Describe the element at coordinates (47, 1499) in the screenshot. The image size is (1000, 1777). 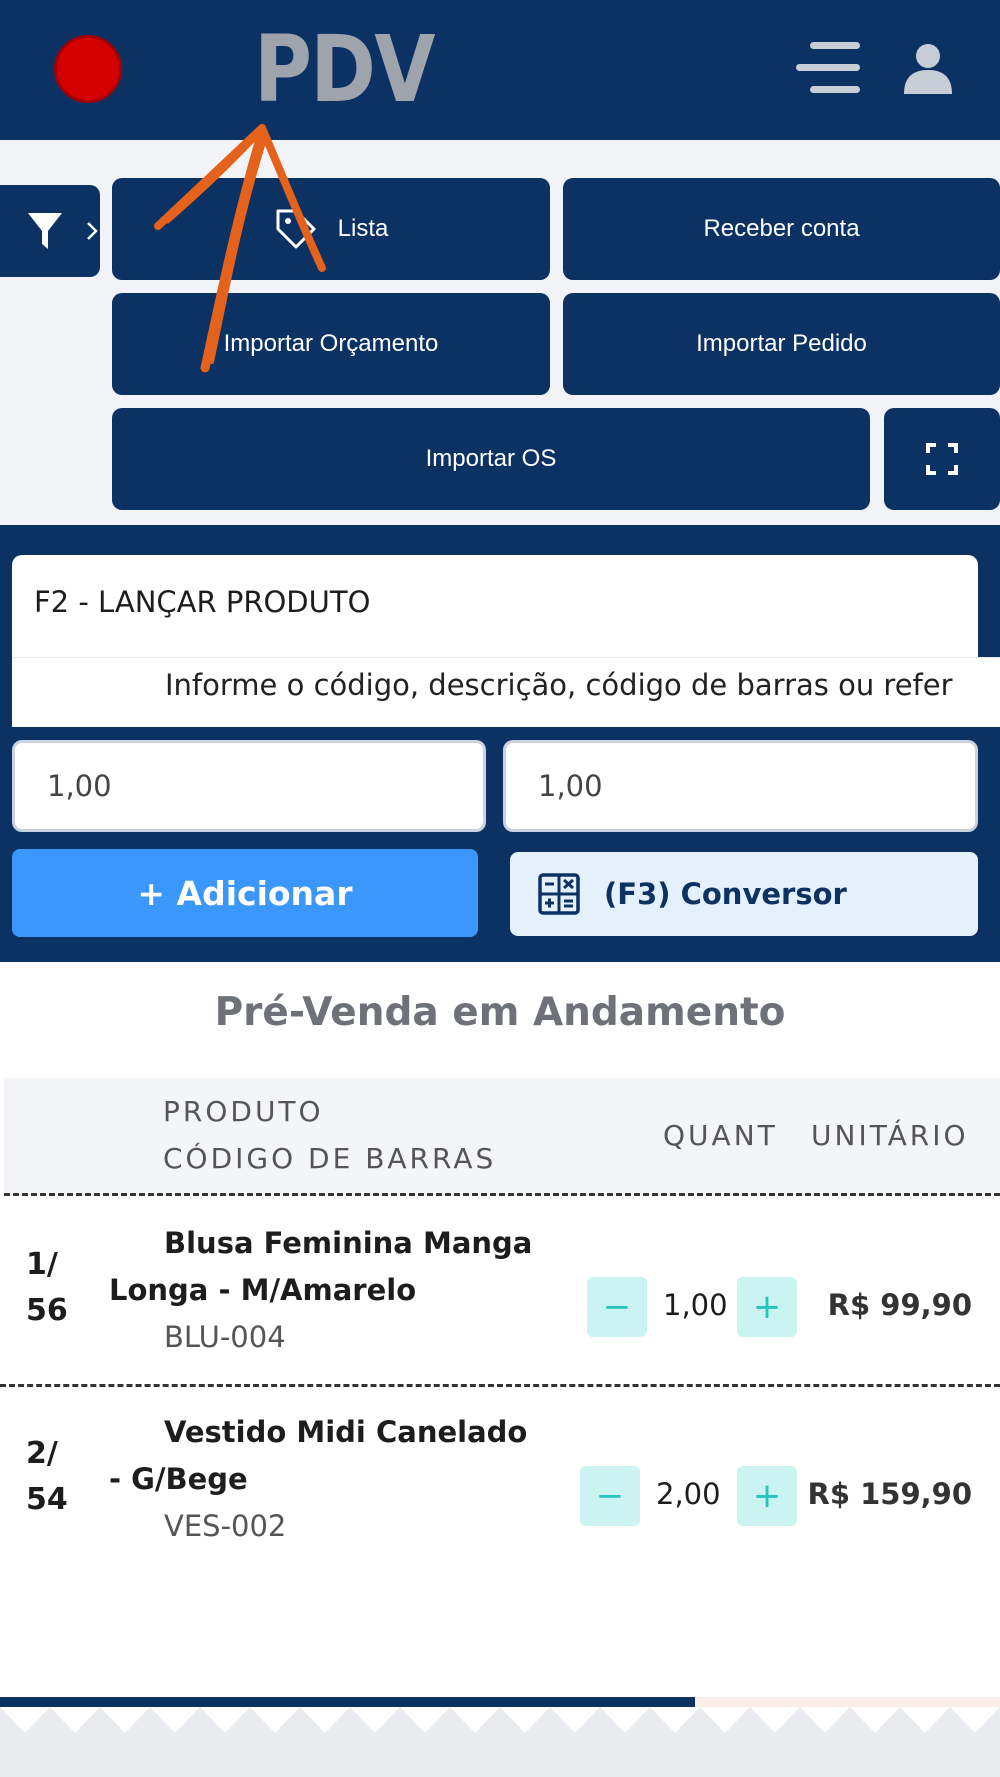
I see `row-index-bottom: 54` at that location.